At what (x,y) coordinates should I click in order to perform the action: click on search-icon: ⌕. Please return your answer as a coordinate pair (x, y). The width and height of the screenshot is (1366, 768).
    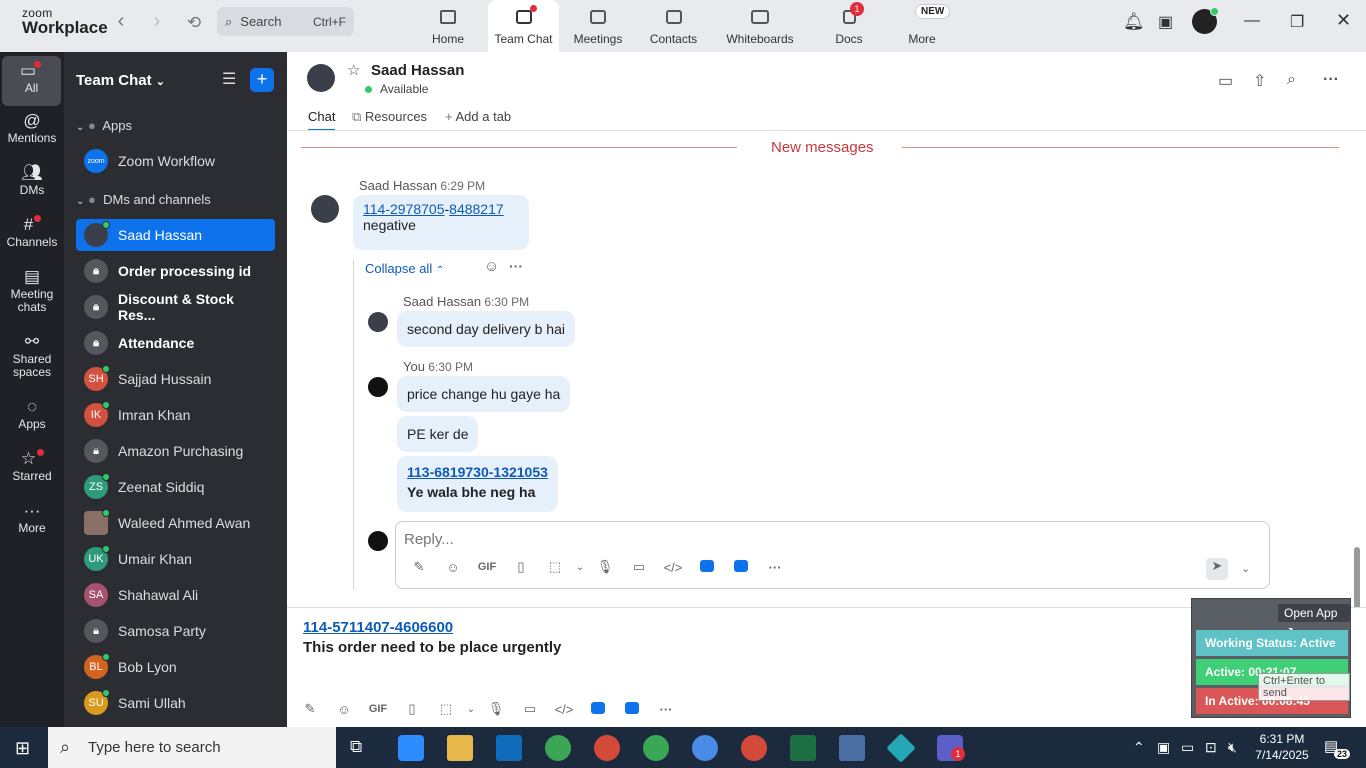
    Looking at the image, I should click on (1291, 80).